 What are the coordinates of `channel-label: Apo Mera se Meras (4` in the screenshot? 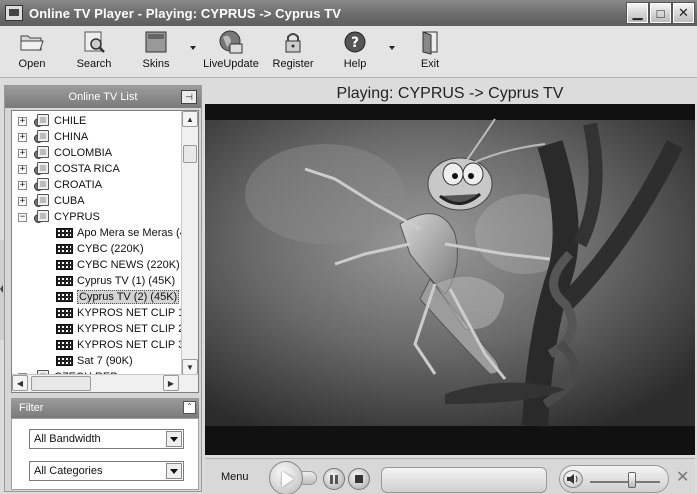 It's located at (129, 233).